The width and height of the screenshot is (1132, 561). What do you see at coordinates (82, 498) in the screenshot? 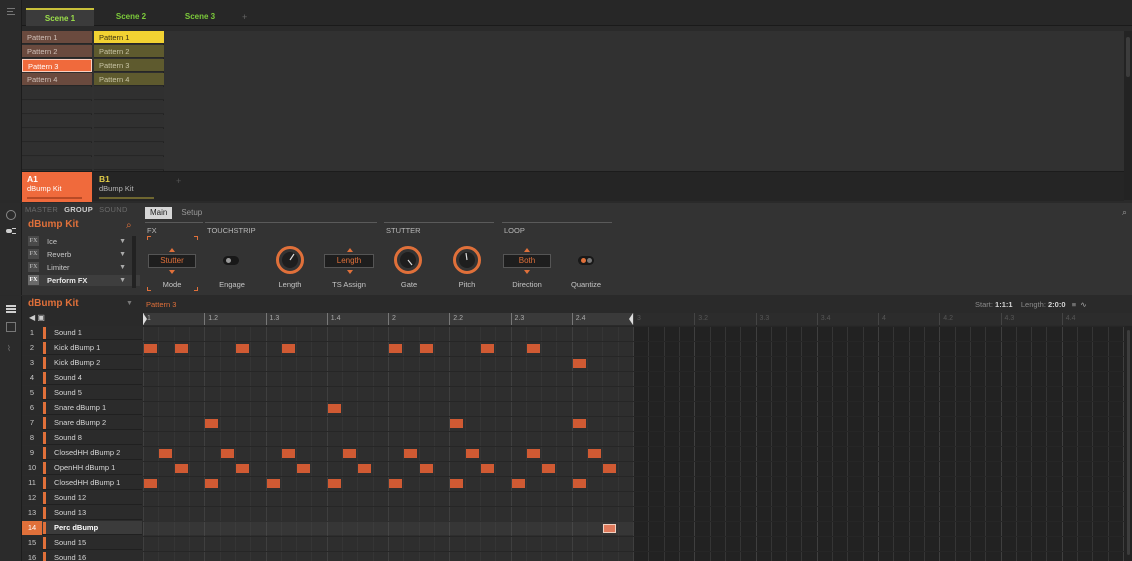
I see `sound-row: 12 Sound 12` at bounding box center [82, 498].